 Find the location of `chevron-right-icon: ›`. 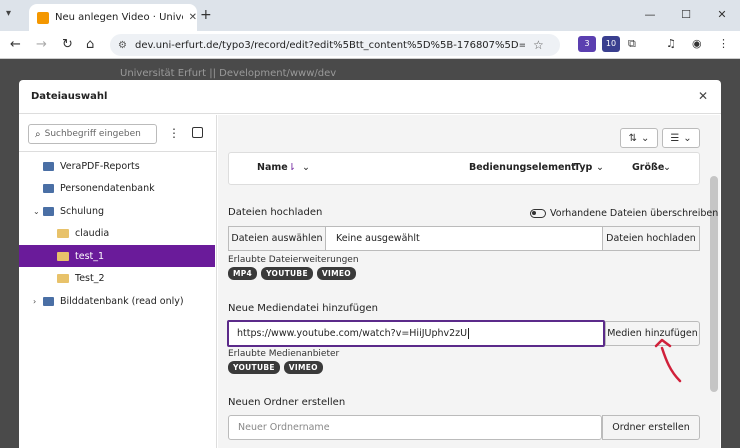

chevron-right-icon: › is located at coordinates (38, 301).